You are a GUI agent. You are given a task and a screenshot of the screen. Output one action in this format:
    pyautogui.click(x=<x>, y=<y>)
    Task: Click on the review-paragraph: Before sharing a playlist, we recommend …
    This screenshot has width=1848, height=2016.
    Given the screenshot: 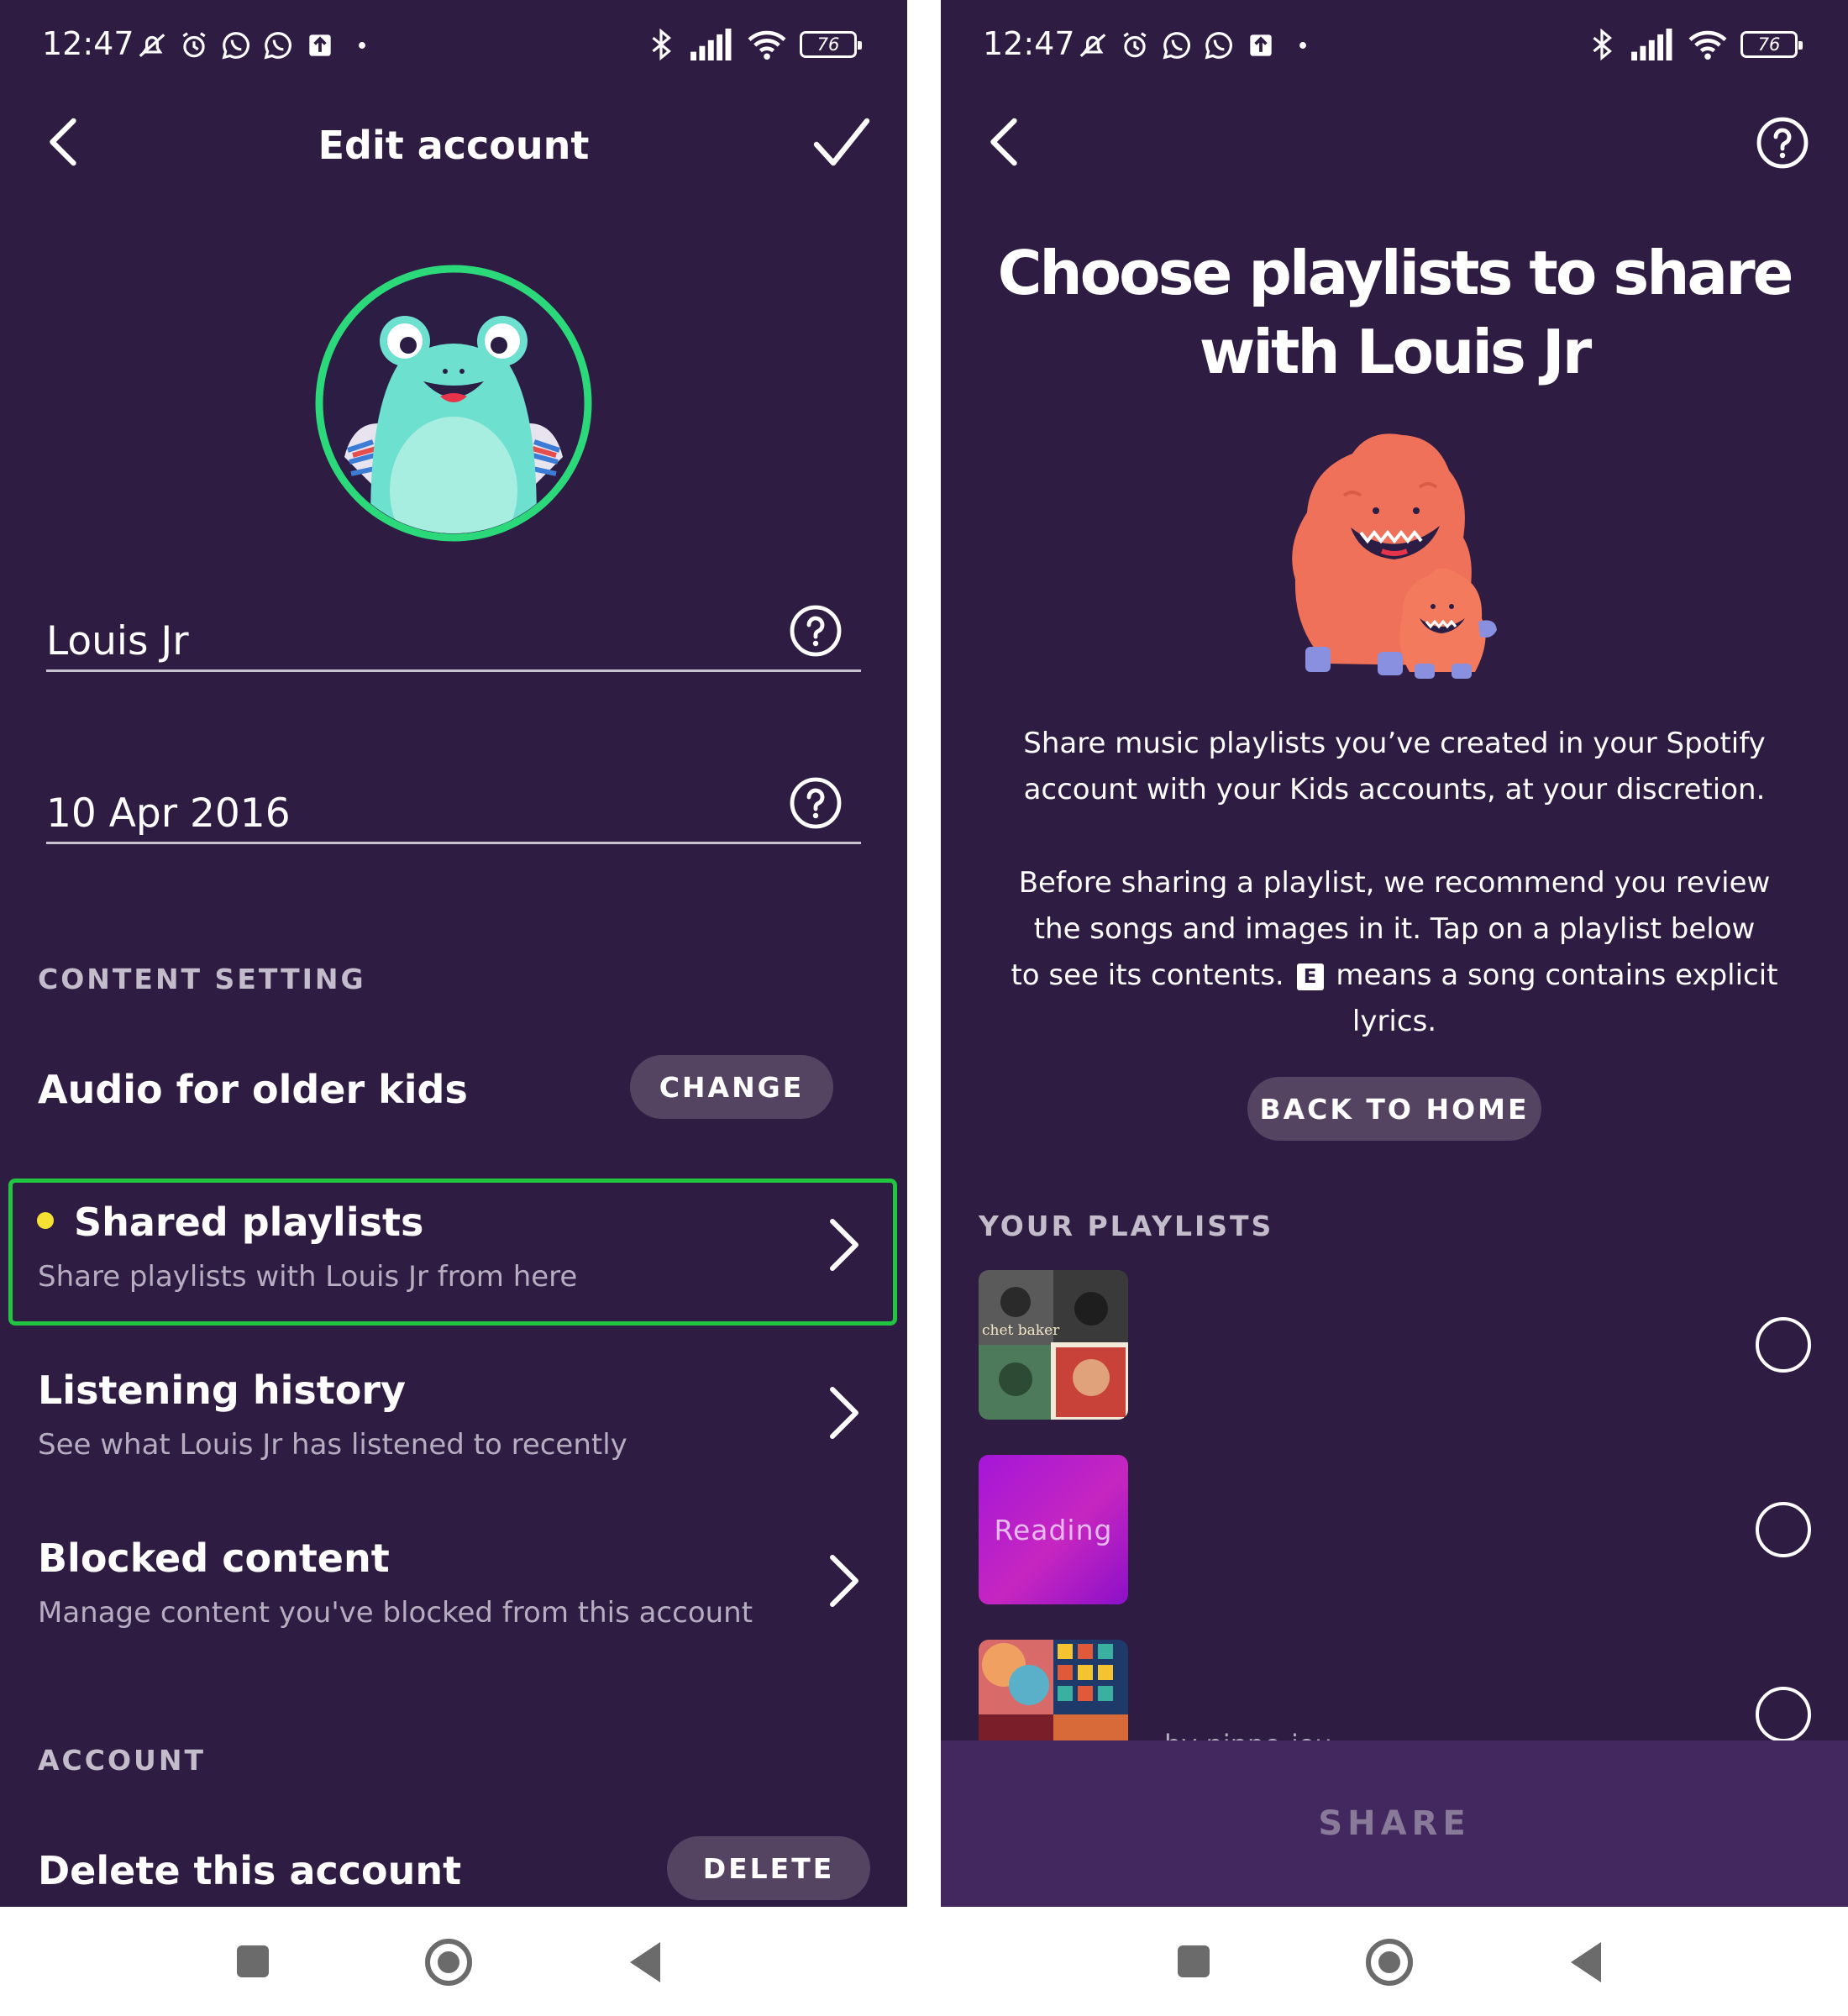 What is the action you would take?
    pyautogui.click(x=1394, y=952)
    